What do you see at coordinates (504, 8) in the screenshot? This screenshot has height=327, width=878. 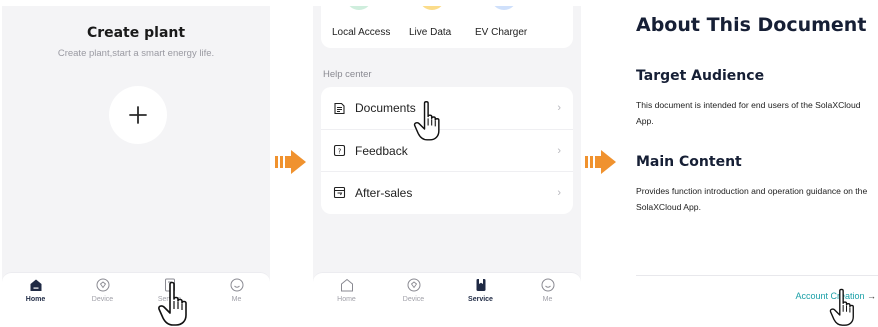 I see `ev-charger-icon` at bounding box center [504, 8].